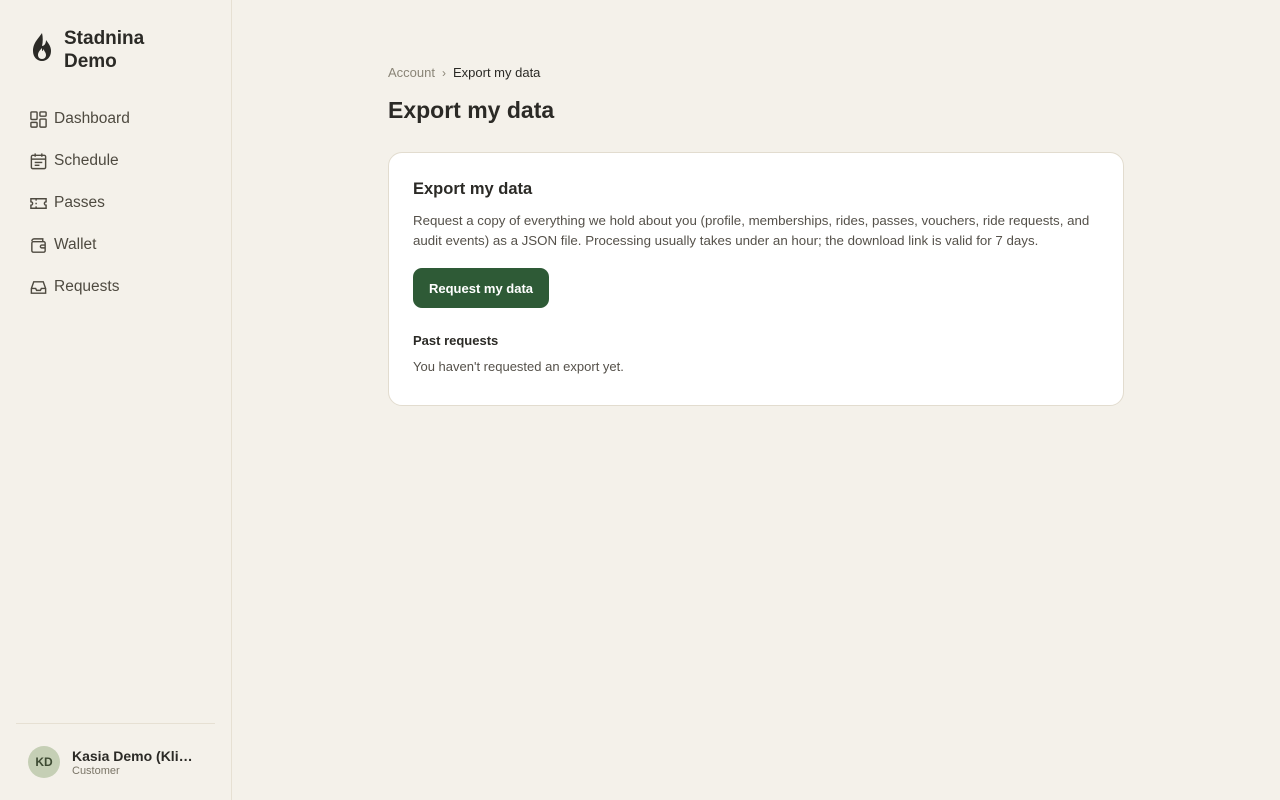  What do you see at coordinates (471, 110) in the screenshot?
I see `page-title: Export my data` at bounding box center [471, 110].